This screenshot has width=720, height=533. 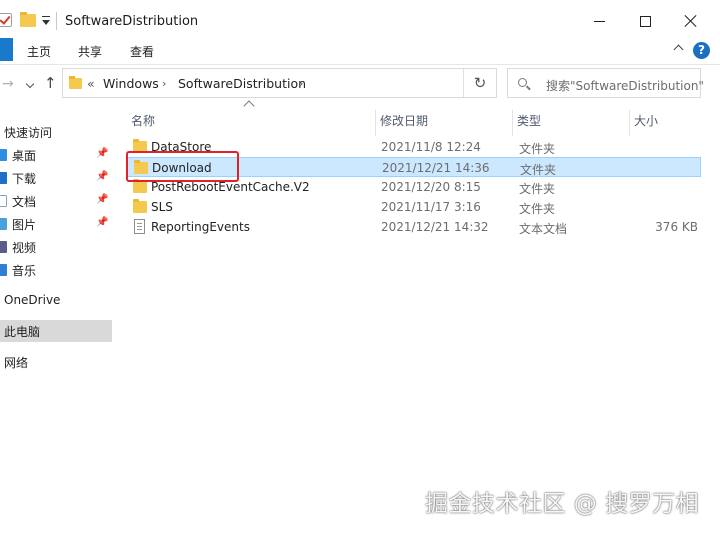 I want to click on table-row-selected: Download 2021/12/21 14:36 文件夹, so click(x=413, y=167).